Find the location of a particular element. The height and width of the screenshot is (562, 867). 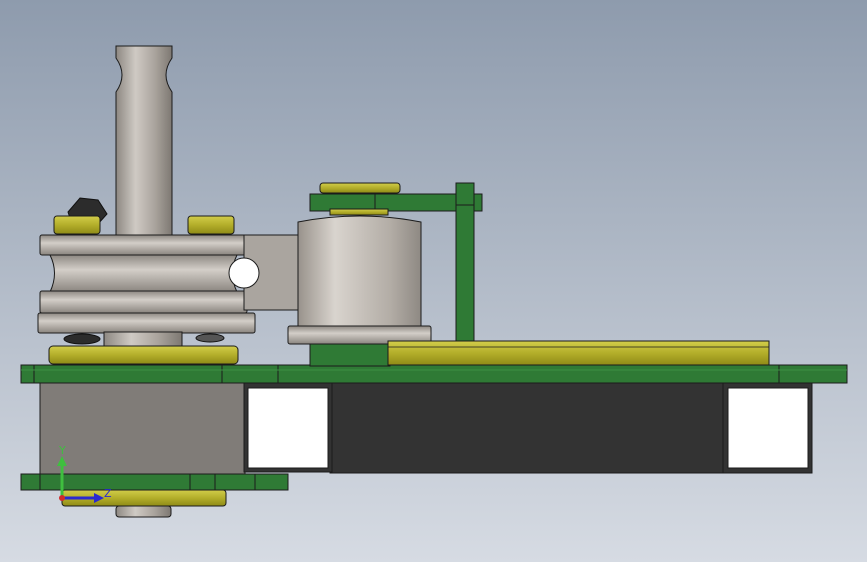

triad-z-label: Z is located at coordinates (108, 493).